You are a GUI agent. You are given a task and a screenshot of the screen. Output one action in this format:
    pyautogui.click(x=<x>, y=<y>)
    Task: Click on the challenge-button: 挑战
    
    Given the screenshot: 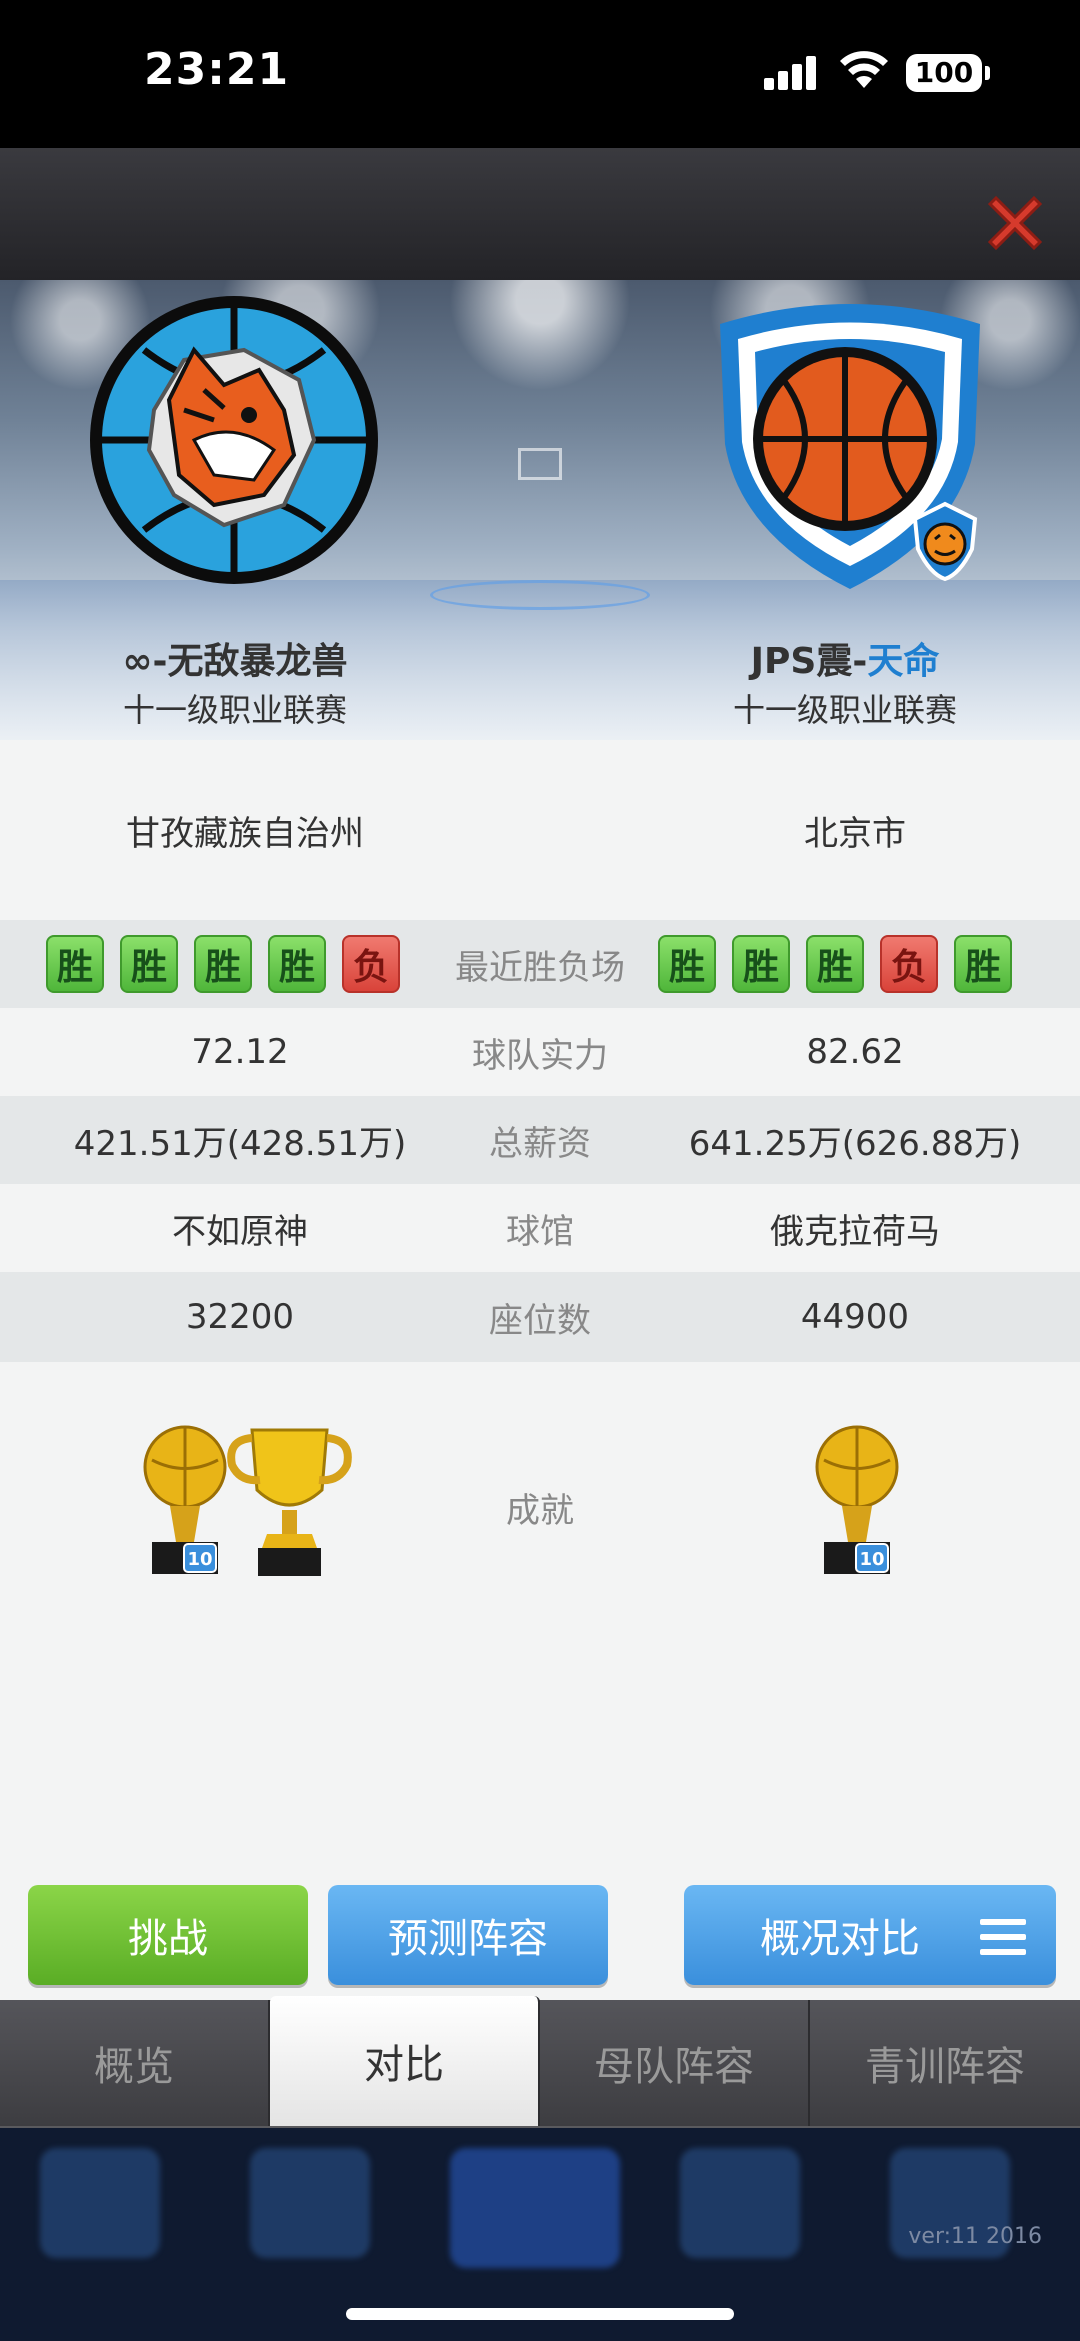 What is the action you would take?
    pyautogui.click(x=168, y=1935)
    